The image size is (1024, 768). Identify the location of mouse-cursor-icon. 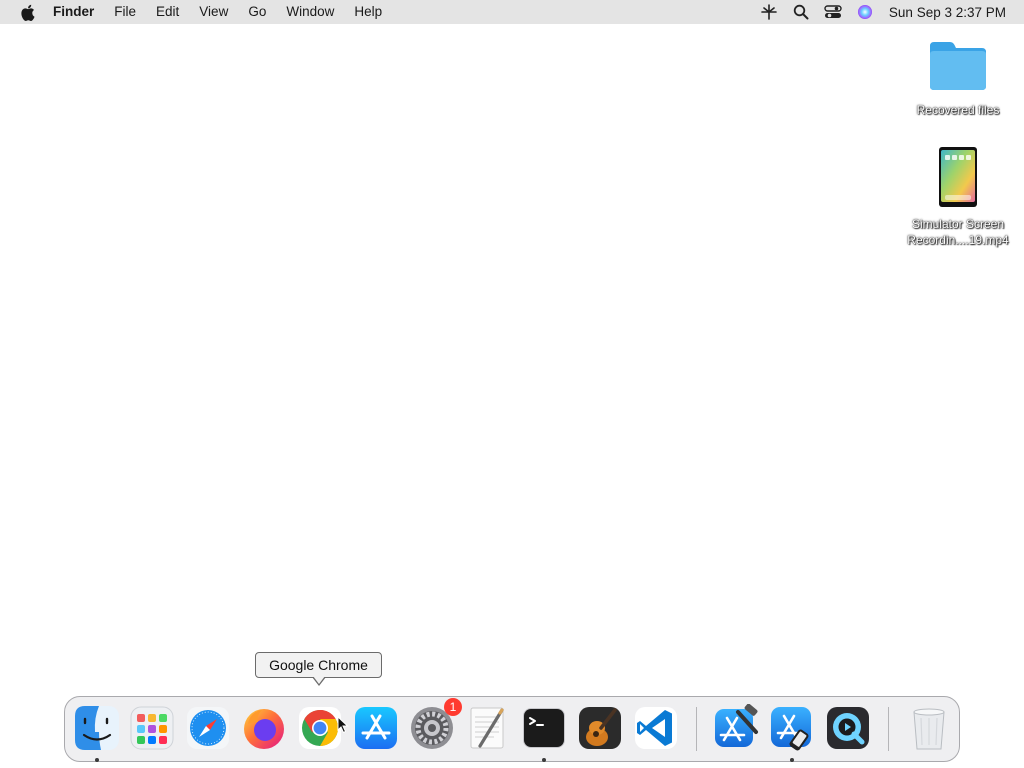
(343, 724).